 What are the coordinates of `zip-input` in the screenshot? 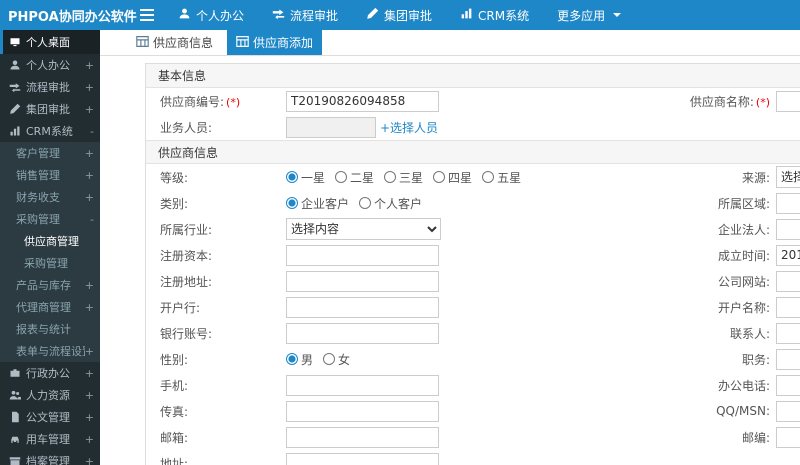 It's located at (788, 437).